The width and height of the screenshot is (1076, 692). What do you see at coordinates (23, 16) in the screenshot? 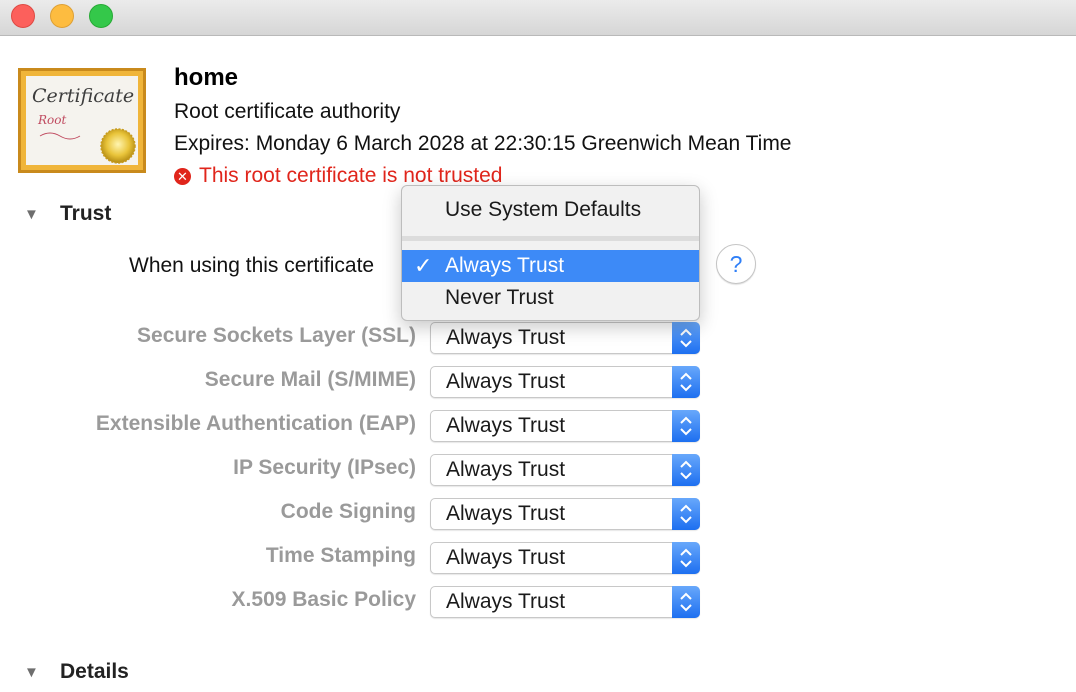
I see `close-window-button` at bounding box center [23, 16].